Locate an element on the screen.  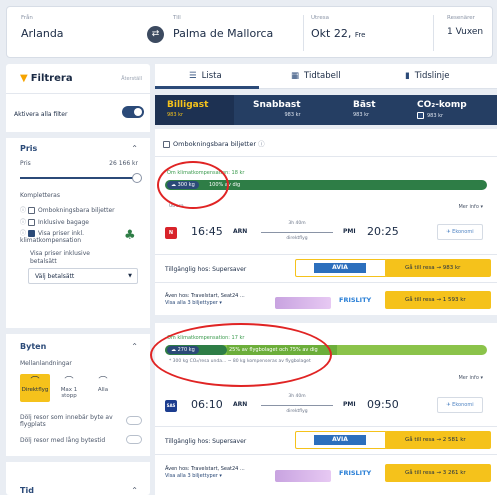
travelers-value: 1 Vuxen is located at coordinates (465, 32).